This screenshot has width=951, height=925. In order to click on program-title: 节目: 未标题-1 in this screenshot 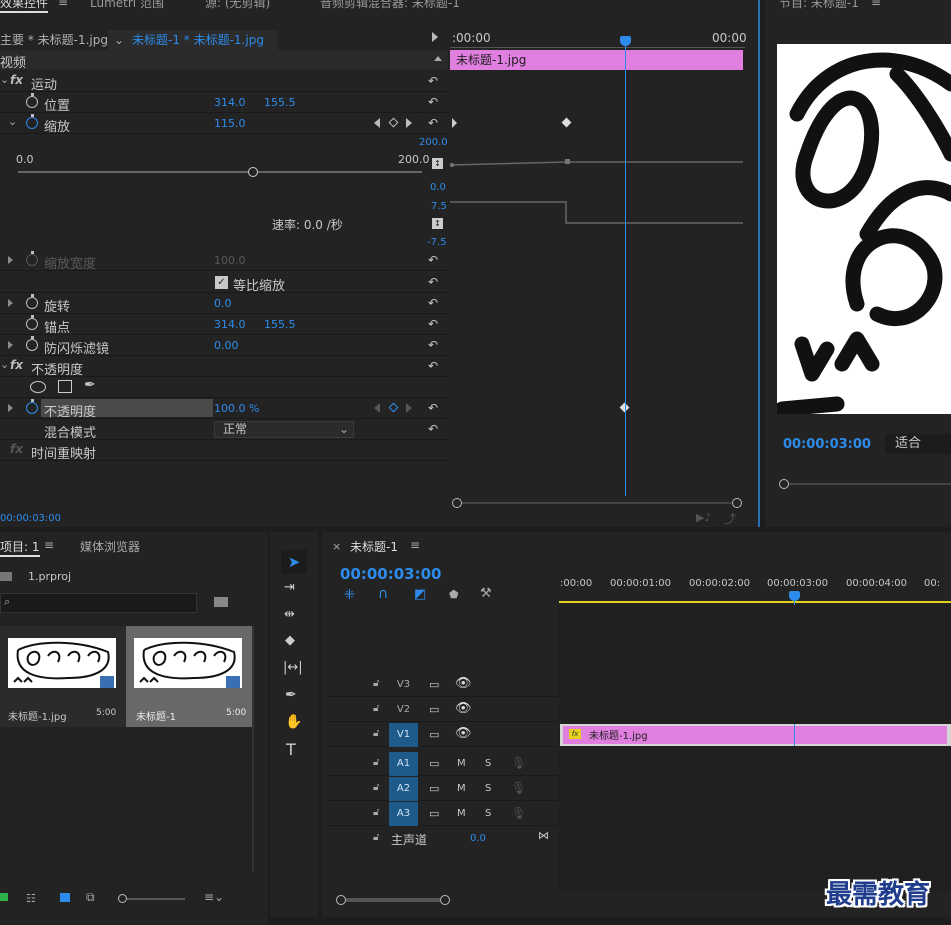, I will do `click(819, 5)`.